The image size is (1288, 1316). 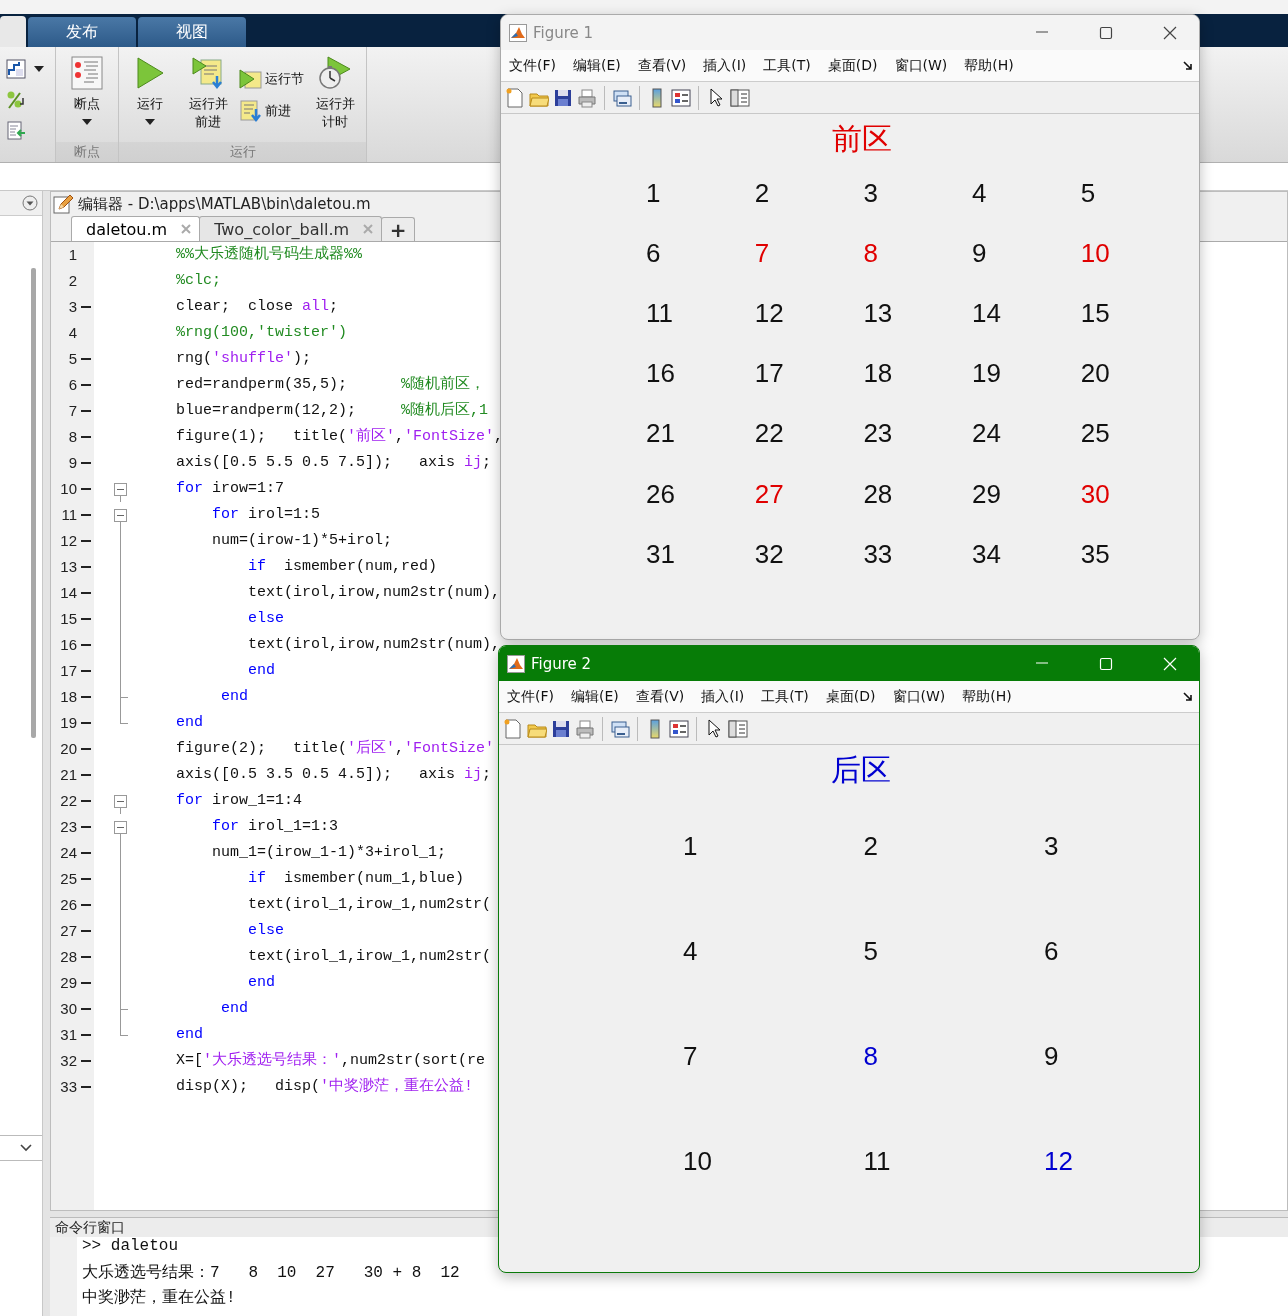 What do you see at coordinates (986, 374) in the screenshot?
I see `number-label: 19` at bounding box center [986, 374].